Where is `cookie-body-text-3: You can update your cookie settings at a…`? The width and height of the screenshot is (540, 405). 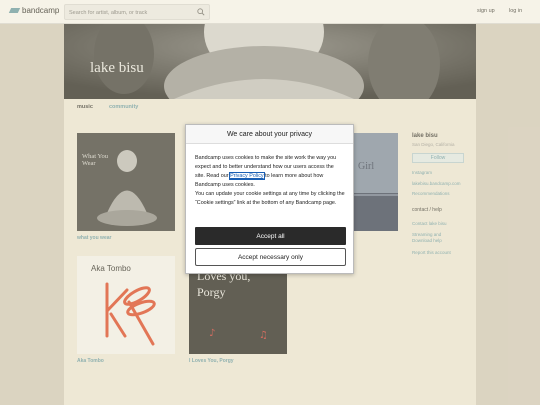 cookie-body-text-3: You can update your cookie settings at a… is located at coordinates (270, 198).